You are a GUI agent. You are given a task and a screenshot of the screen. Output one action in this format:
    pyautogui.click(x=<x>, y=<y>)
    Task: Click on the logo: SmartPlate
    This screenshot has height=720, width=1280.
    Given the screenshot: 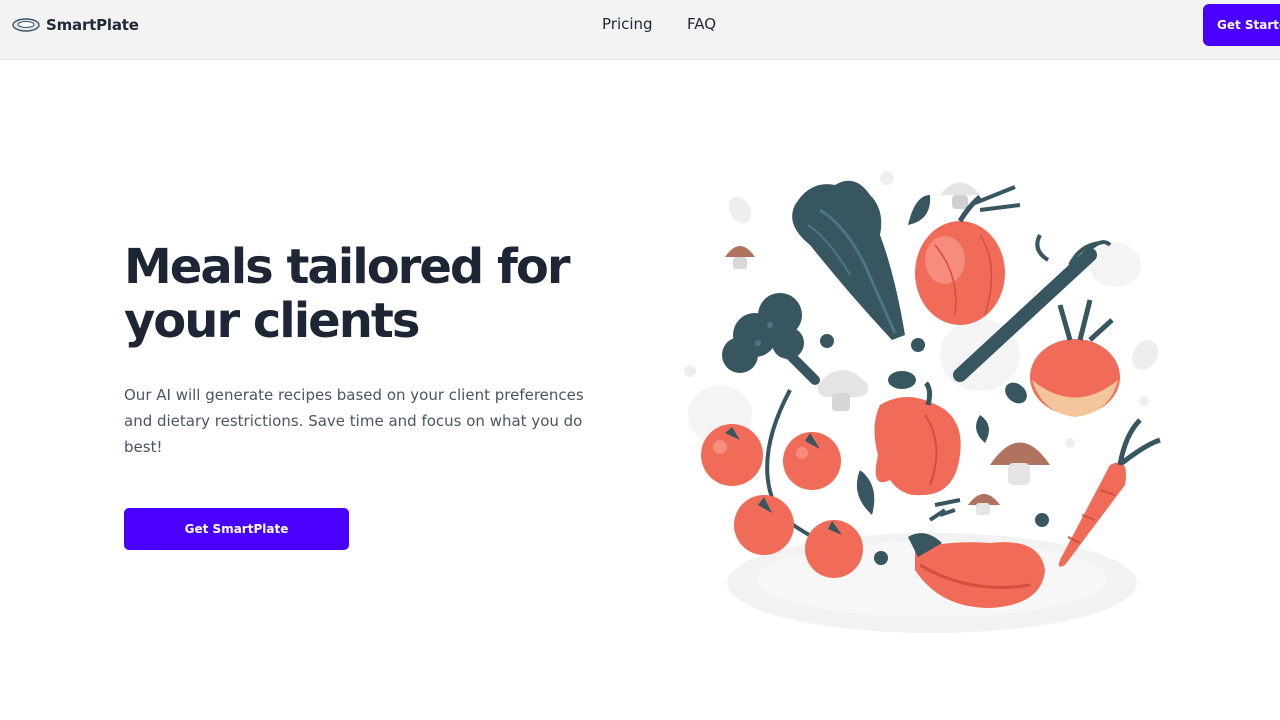 What is the action you would take?
    pyautogui.click(x=75, y=25)
    